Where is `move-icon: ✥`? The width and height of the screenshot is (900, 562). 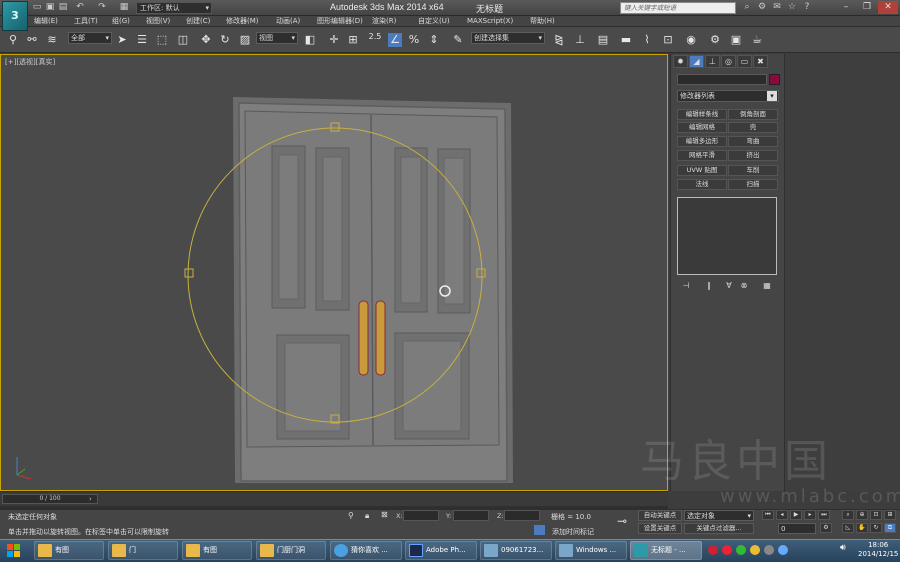
move-icon: ✥ is located at coordinates (206, 40).